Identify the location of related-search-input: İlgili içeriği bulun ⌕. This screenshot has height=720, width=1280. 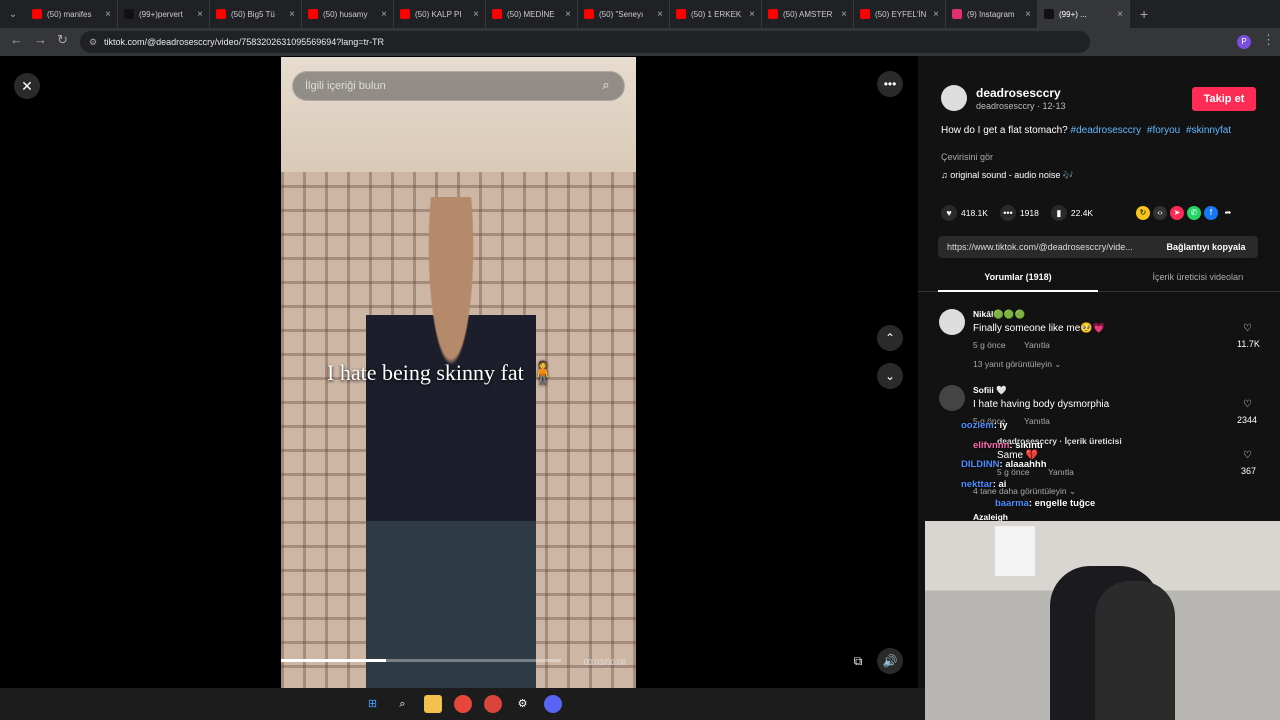
(458, 86).